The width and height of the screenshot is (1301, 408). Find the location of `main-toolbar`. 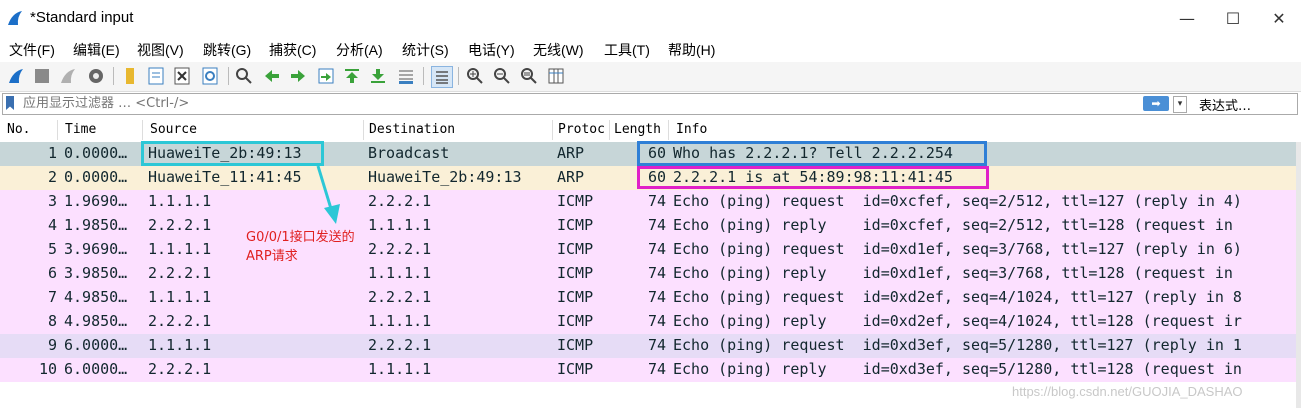

main-toolbar is located at coordinates (650, 77).